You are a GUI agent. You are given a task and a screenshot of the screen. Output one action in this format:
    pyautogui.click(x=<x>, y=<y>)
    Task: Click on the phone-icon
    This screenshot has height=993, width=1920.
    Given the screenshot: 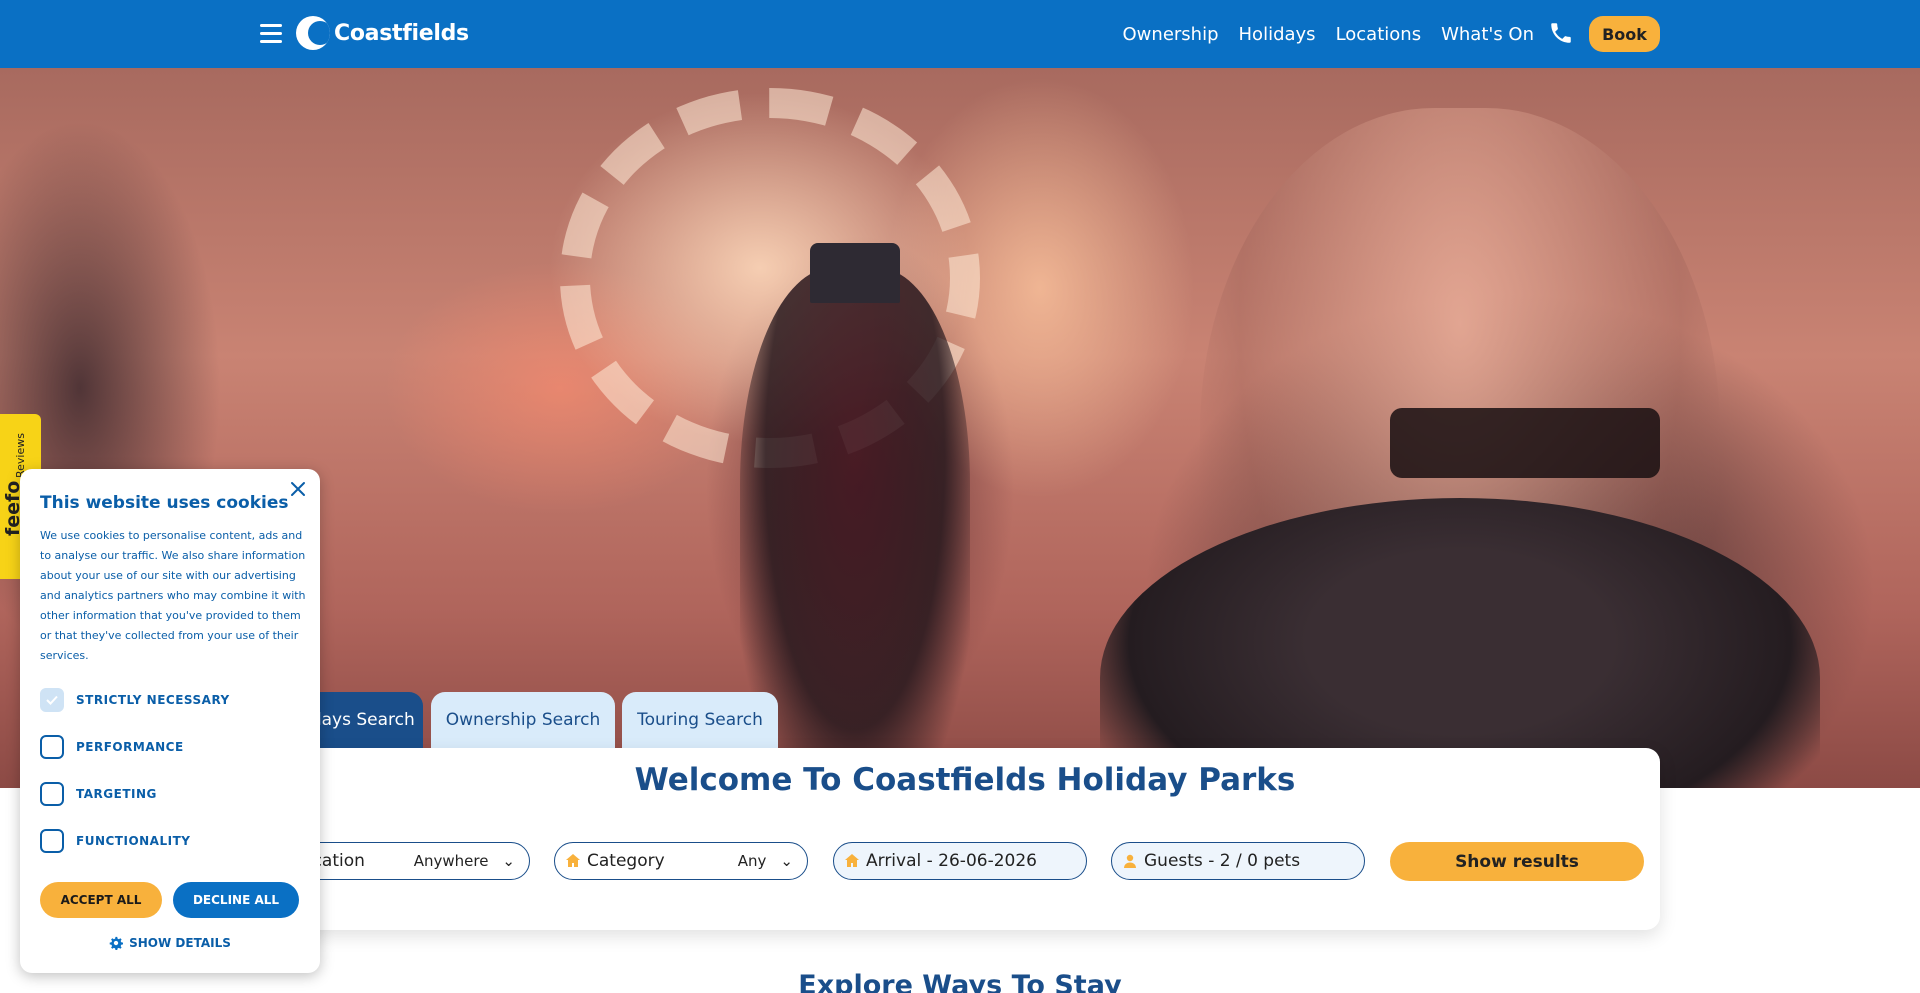 What is the action you would take?
    pyautogui.click(x=1561, y=33)
    